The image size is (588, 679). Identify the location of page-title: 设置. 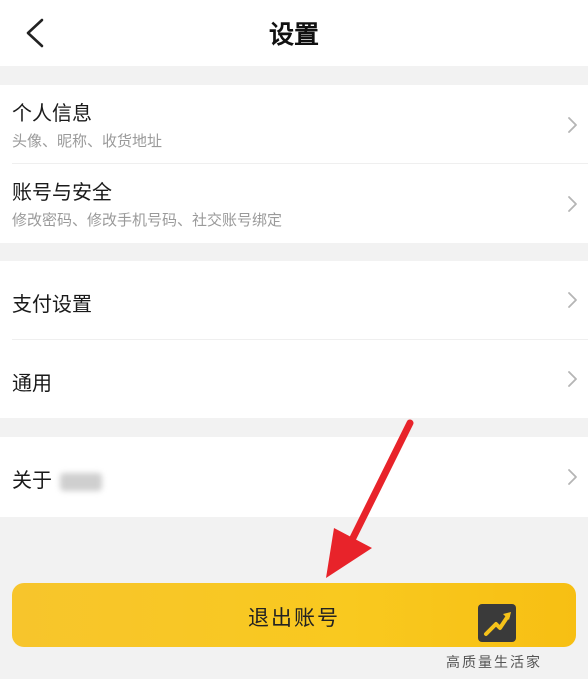
(293, 34).